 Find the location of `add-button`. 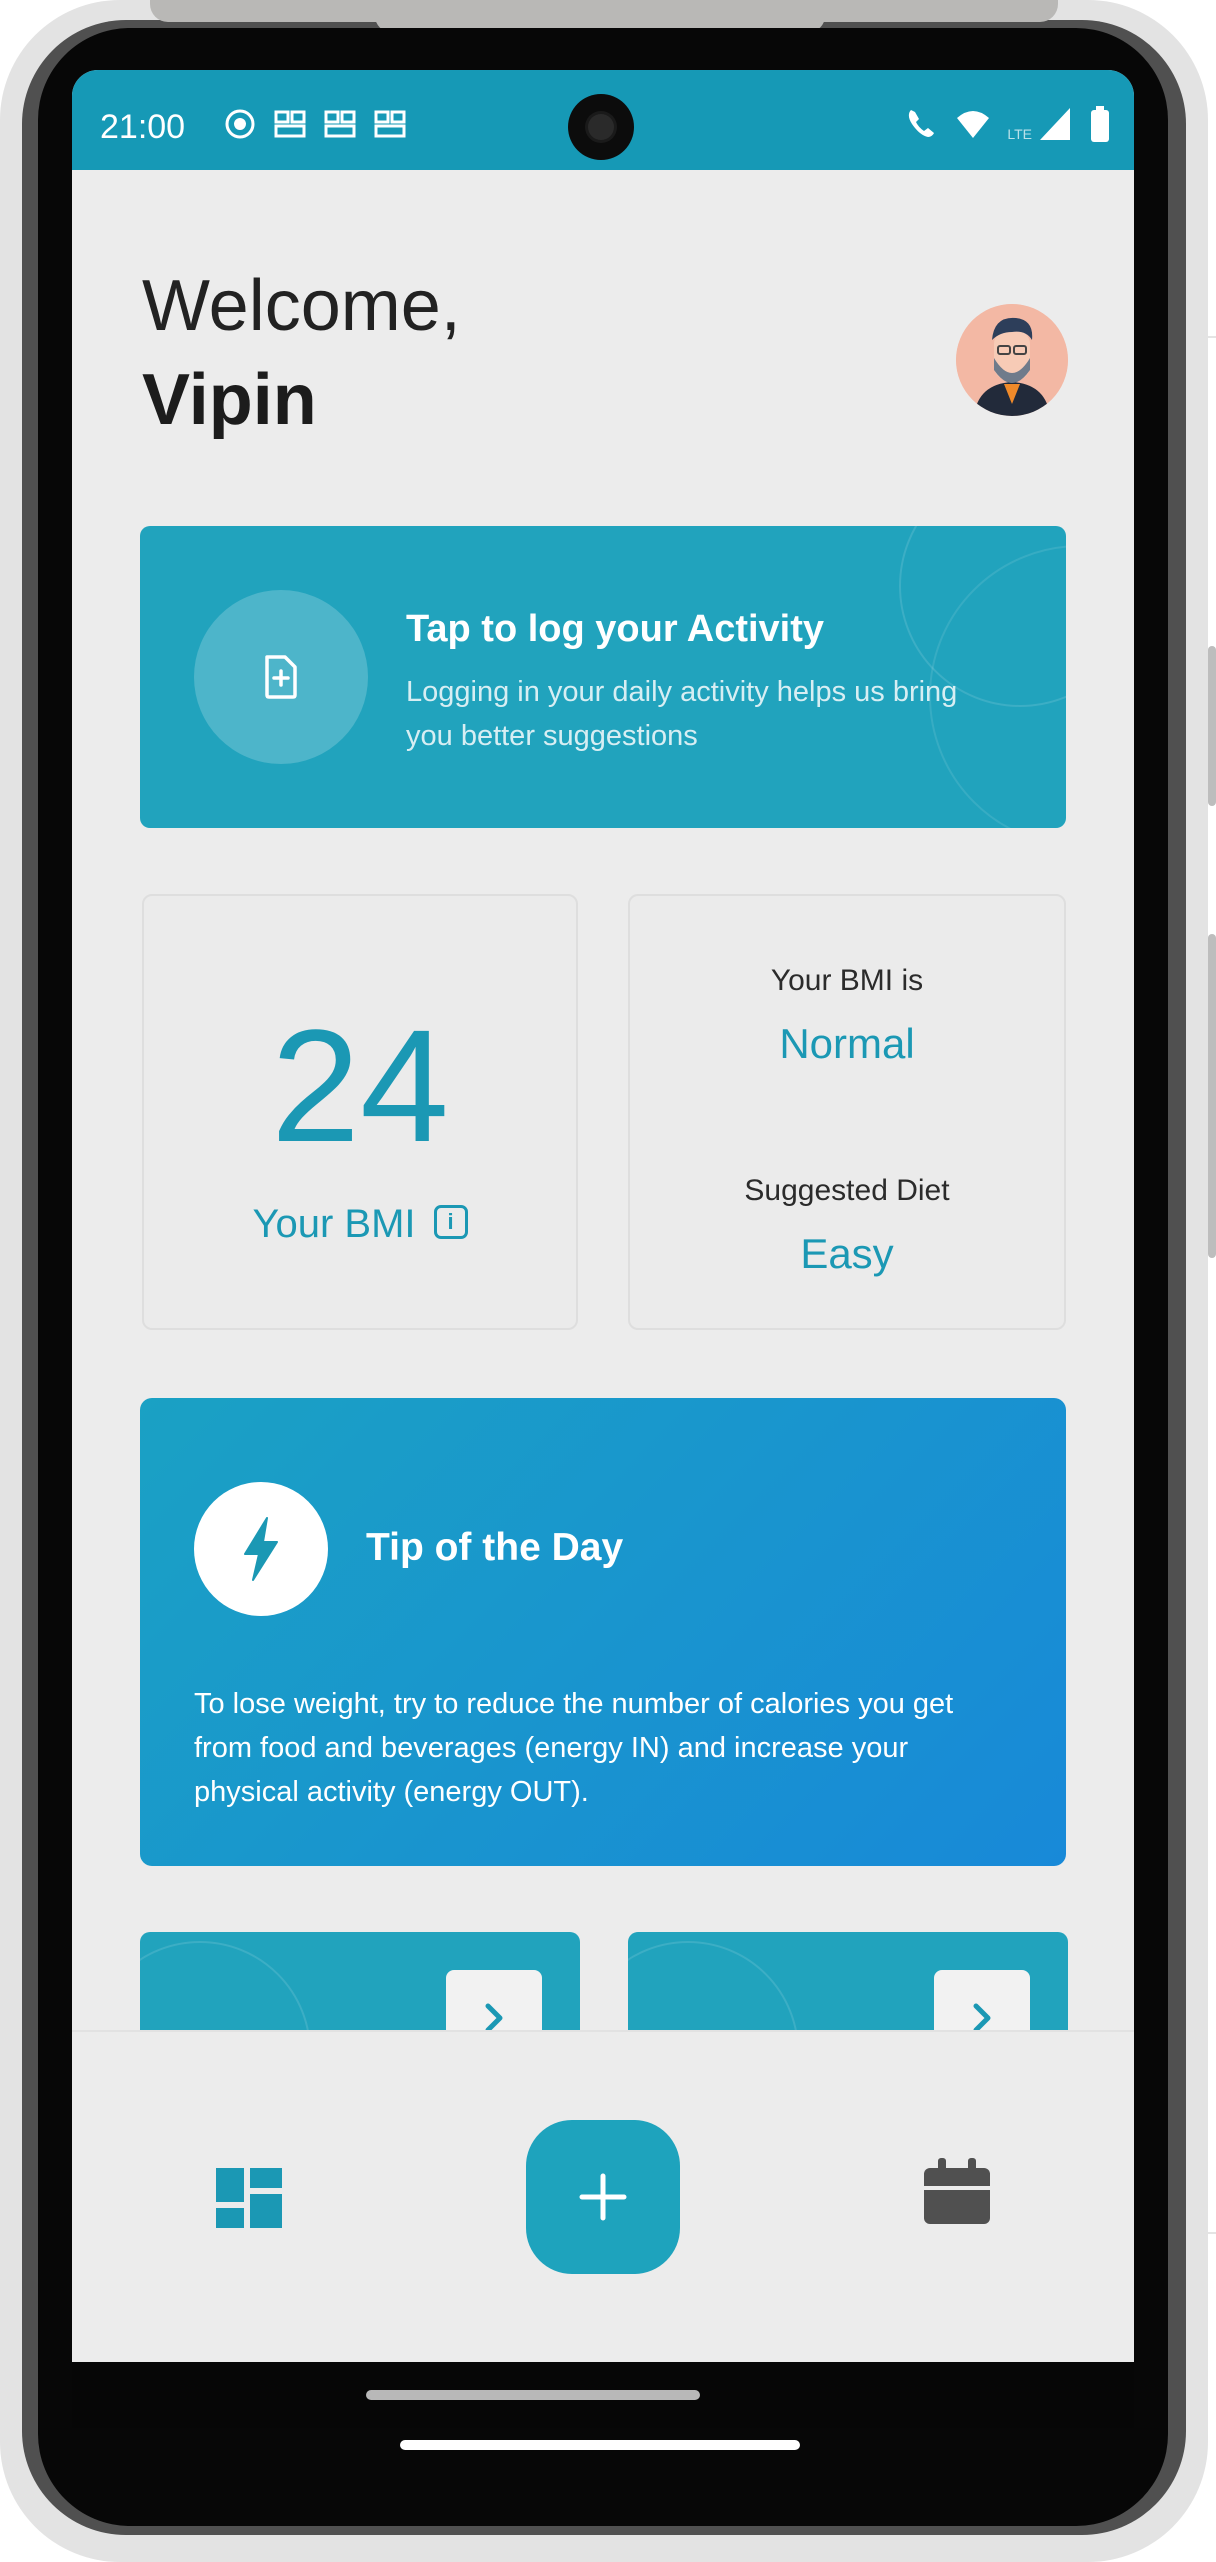

add-button is located at coordinates (603, 2197).